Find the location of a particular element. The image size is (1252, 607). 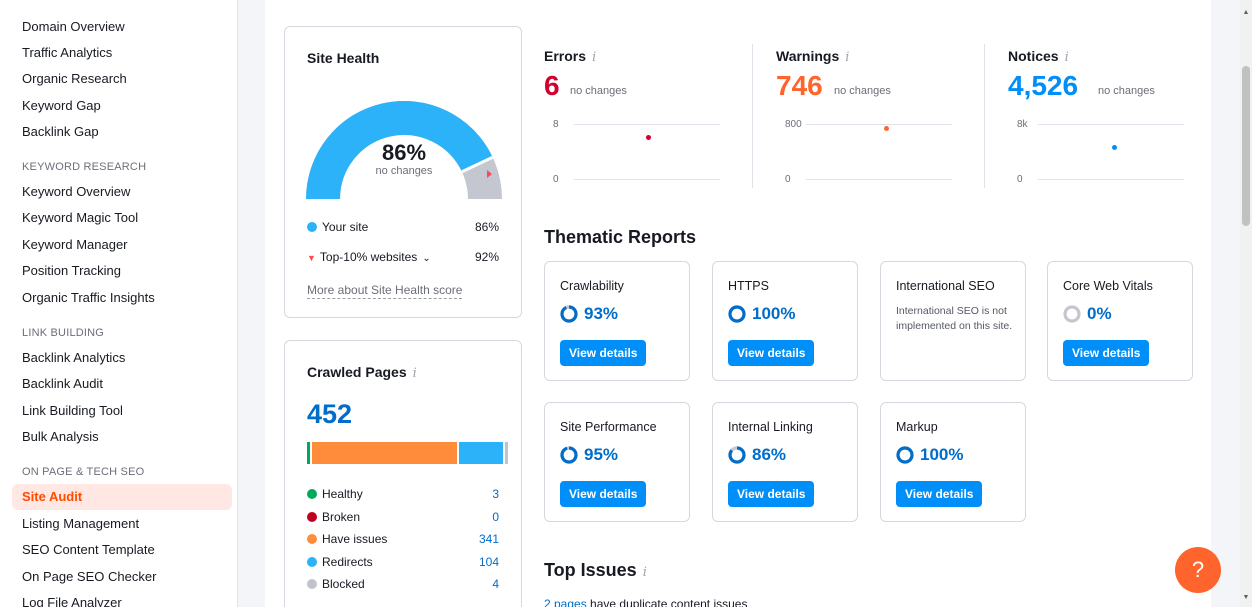

chevron-down-icon: ⌄ is located at coordinates (426, 258).